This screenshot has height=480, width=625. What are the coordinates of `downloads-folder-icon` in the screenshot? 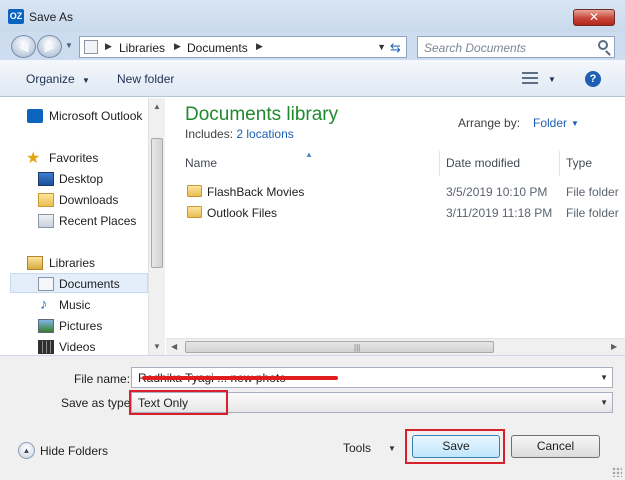 It's located at (46, 200).